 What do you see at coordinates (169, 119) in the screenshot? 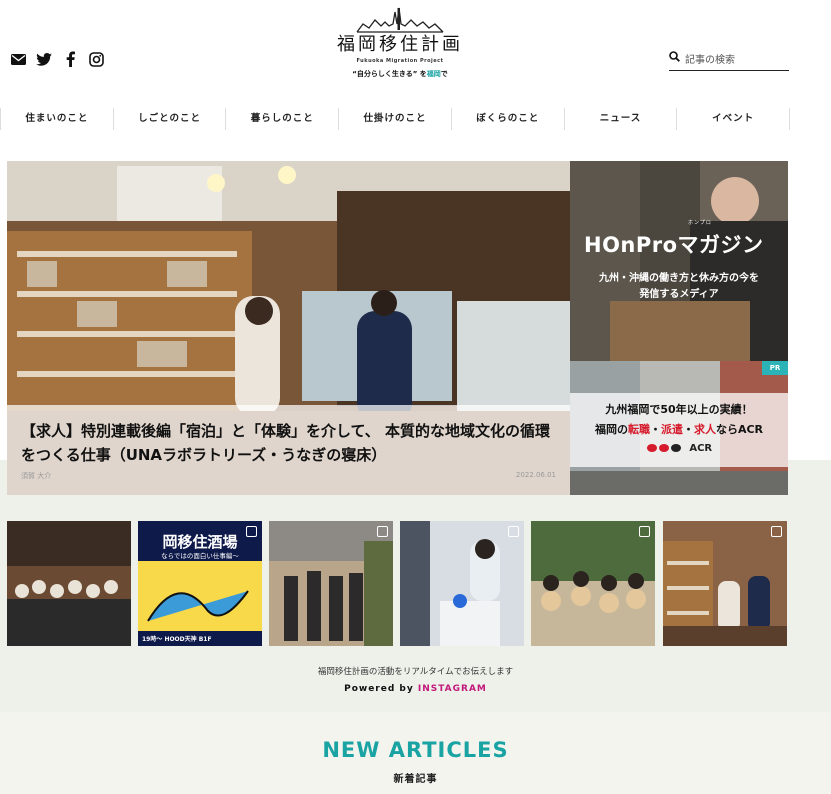
I see `nav-item-work: しごとのこと` at bounding box center [169, 119].